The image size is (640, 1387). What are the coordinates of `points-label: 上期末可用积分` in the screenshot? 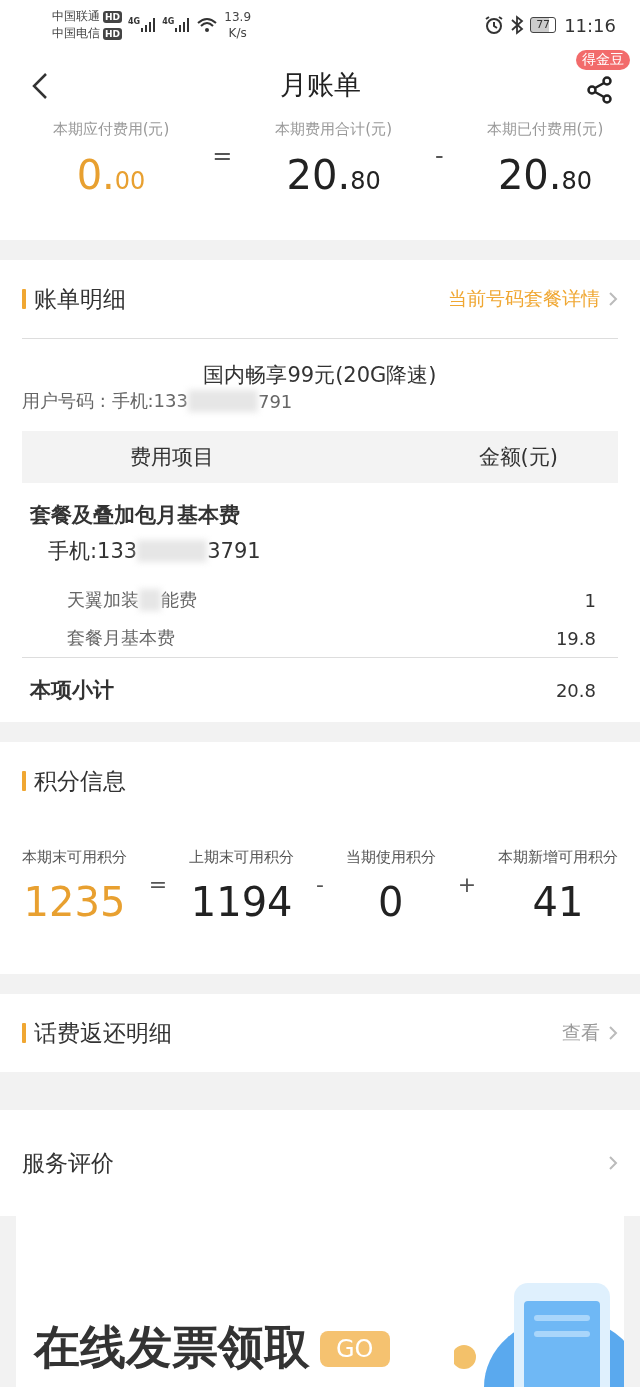 It's located at (242, 857).